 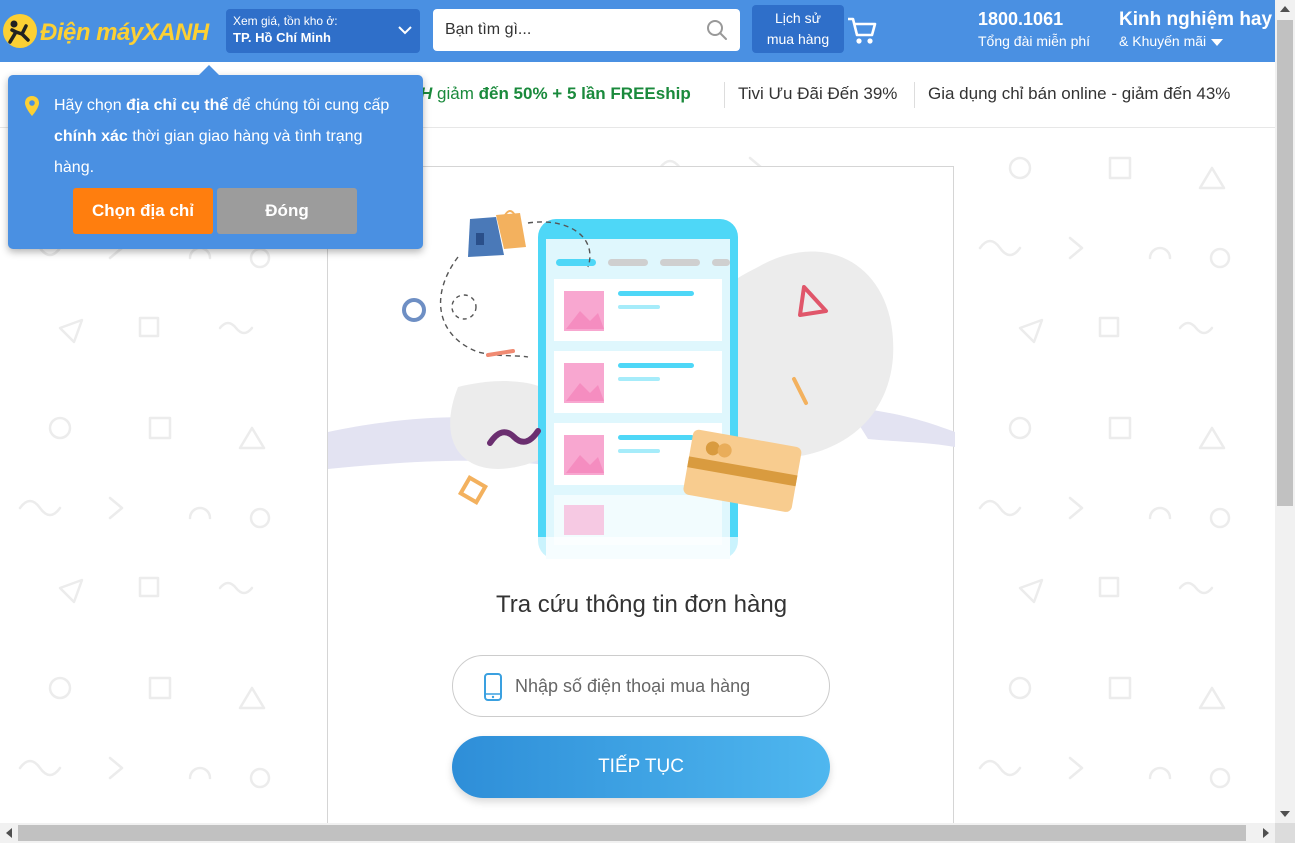 What do you see at coordinates (285, 21) in the screenshot?
I see `location-label: Xem giá, tồn kho ở:` at bounding box center [285, 21].